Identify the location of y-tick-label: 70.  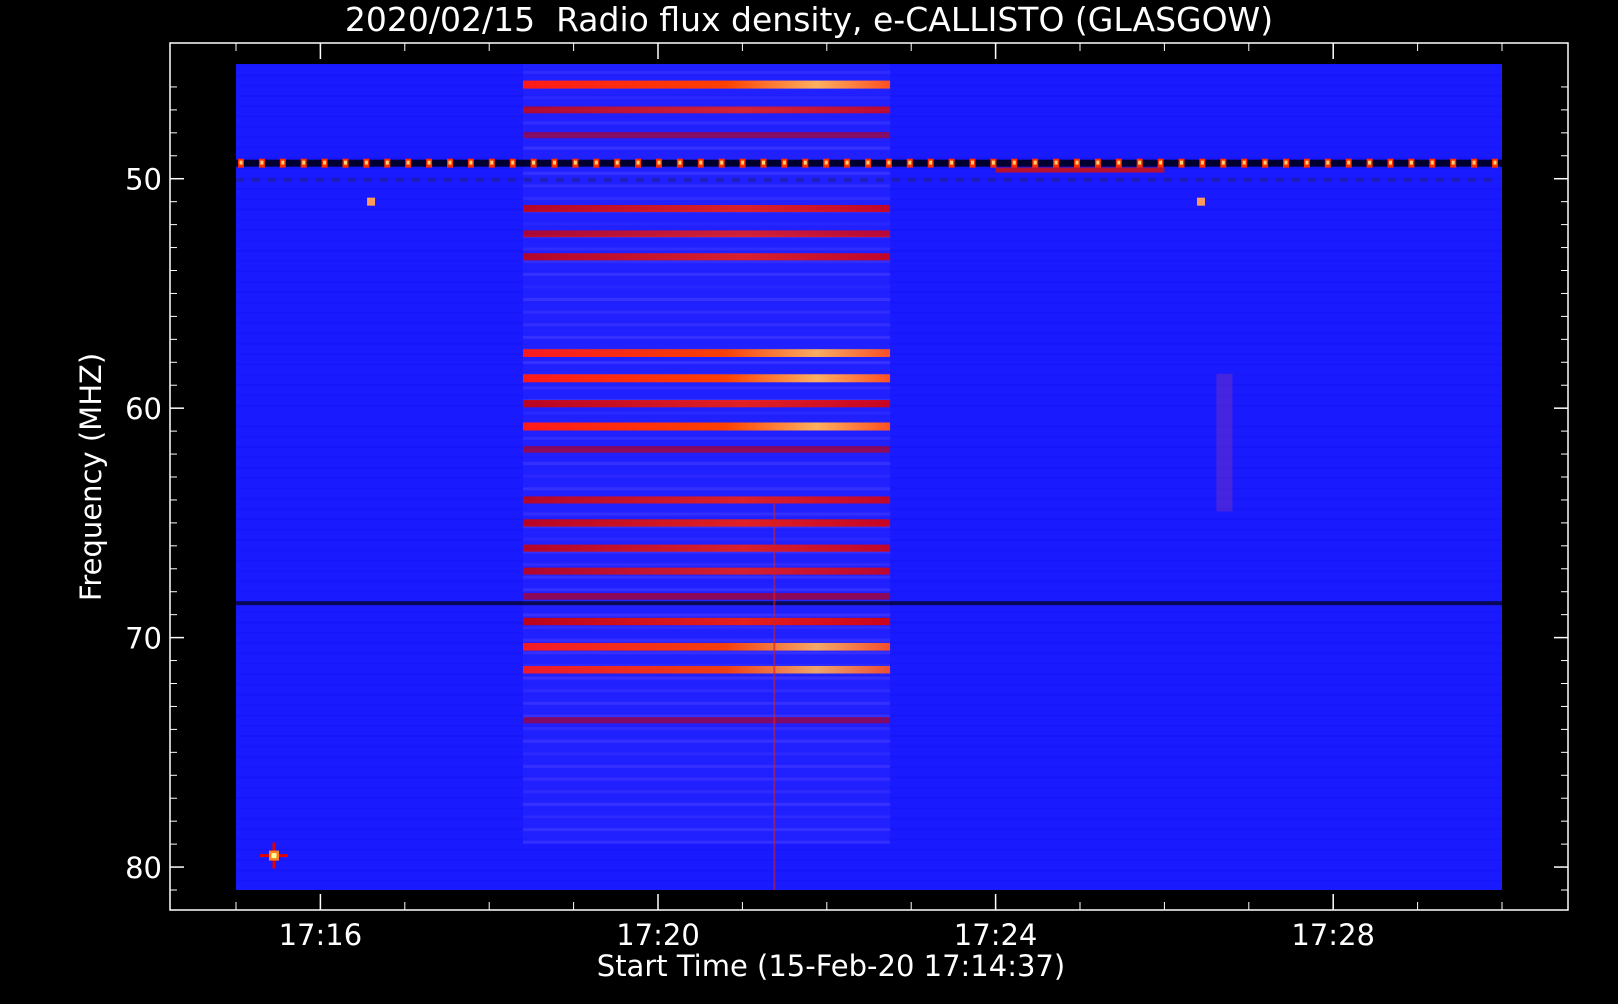
(143, 639).